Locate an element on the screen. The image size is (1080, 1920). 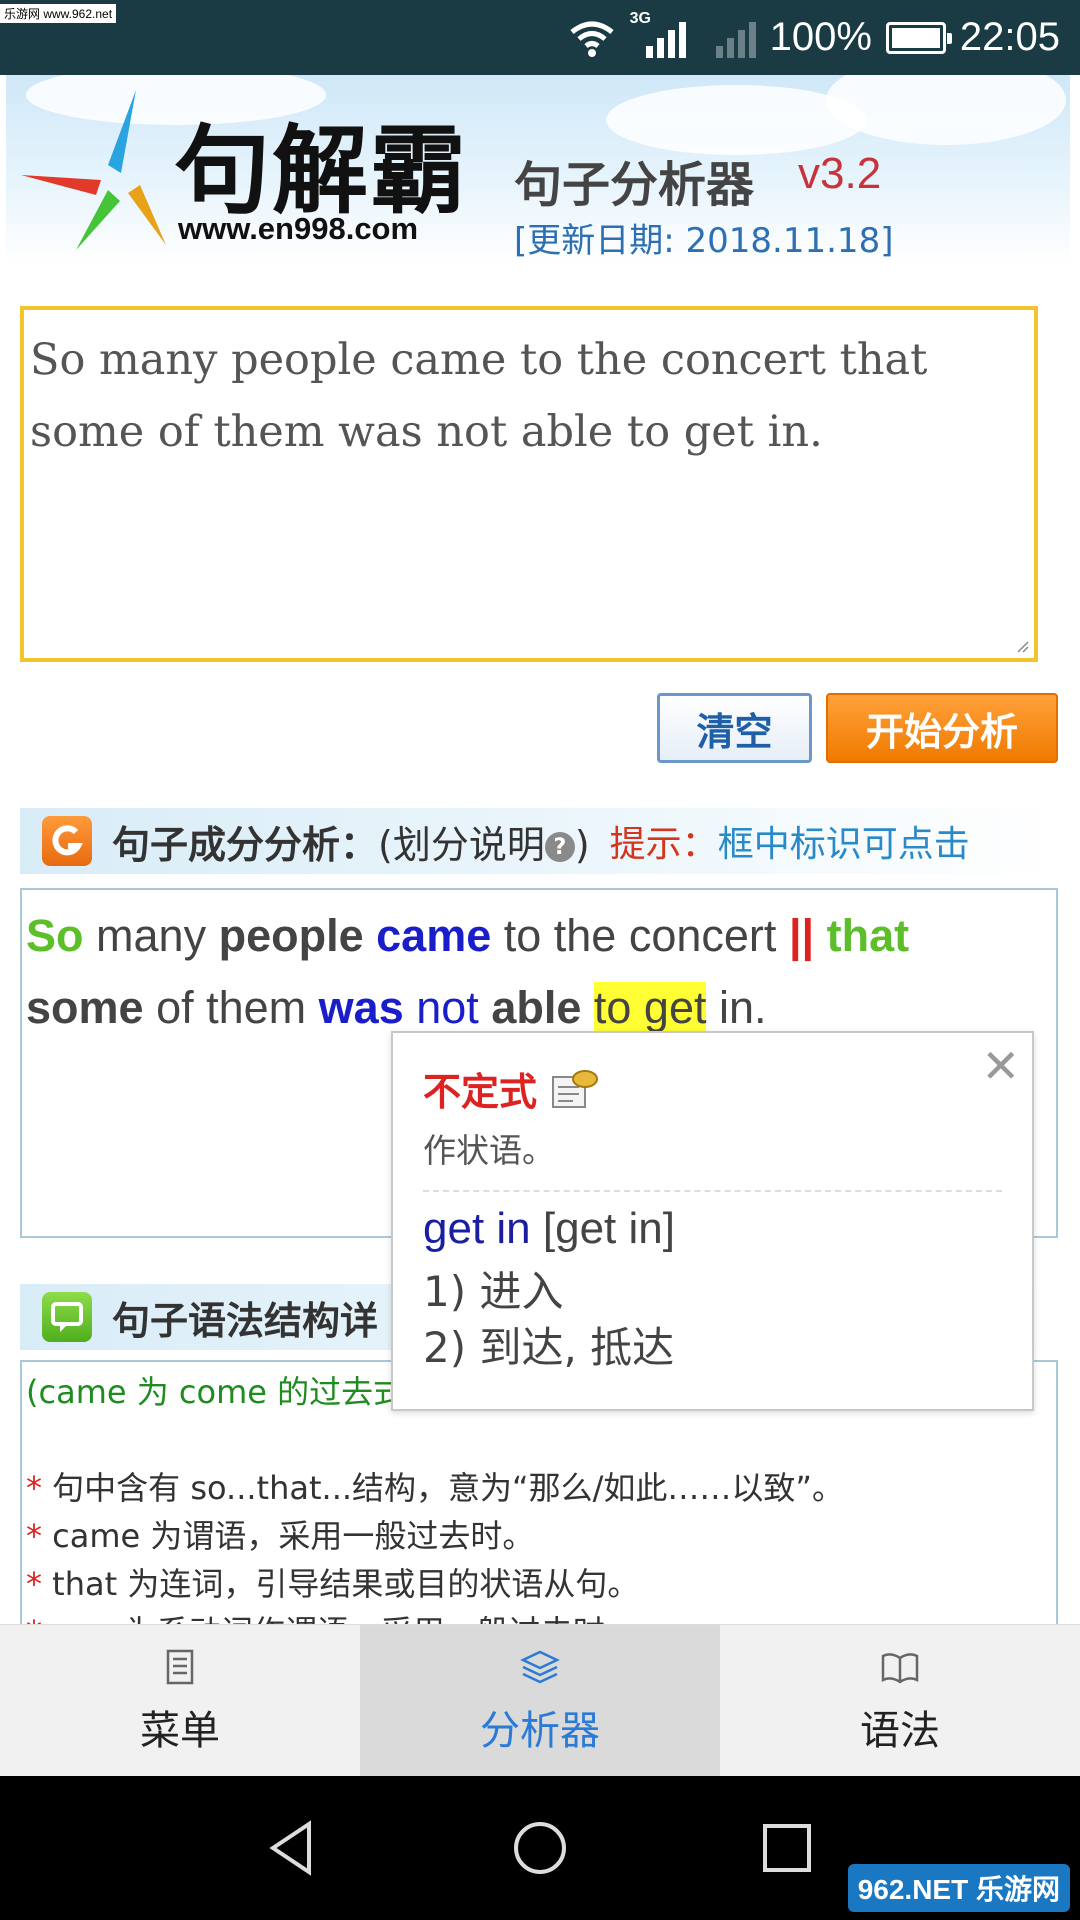
analysis-section-icon is located at coordinates (67, 841).